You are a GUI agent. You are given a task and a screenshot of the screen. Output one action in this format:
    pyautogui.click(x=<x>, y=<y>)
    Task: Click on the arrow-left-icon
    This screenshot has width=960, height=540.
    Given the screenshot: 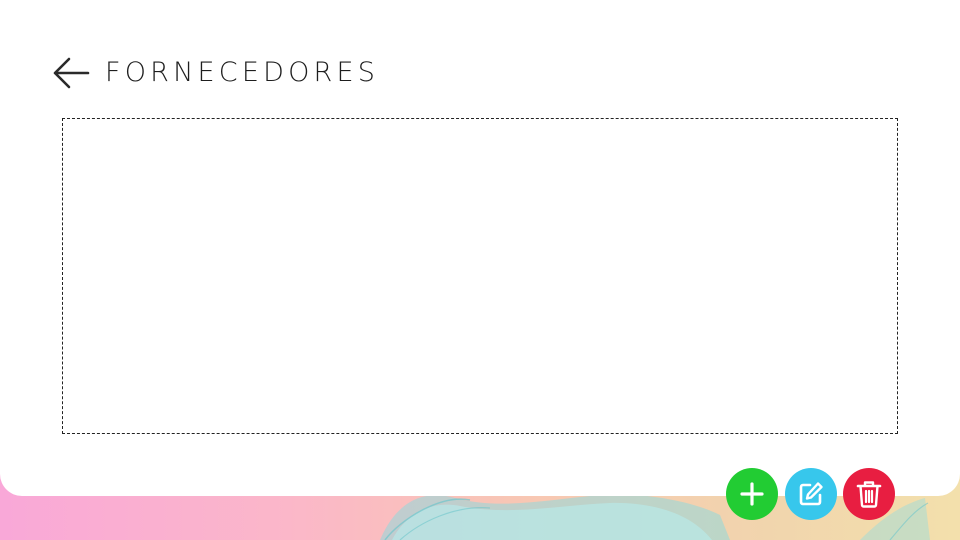 What is the action you would take?
    pyautogui.click(x=71, y=73)
    